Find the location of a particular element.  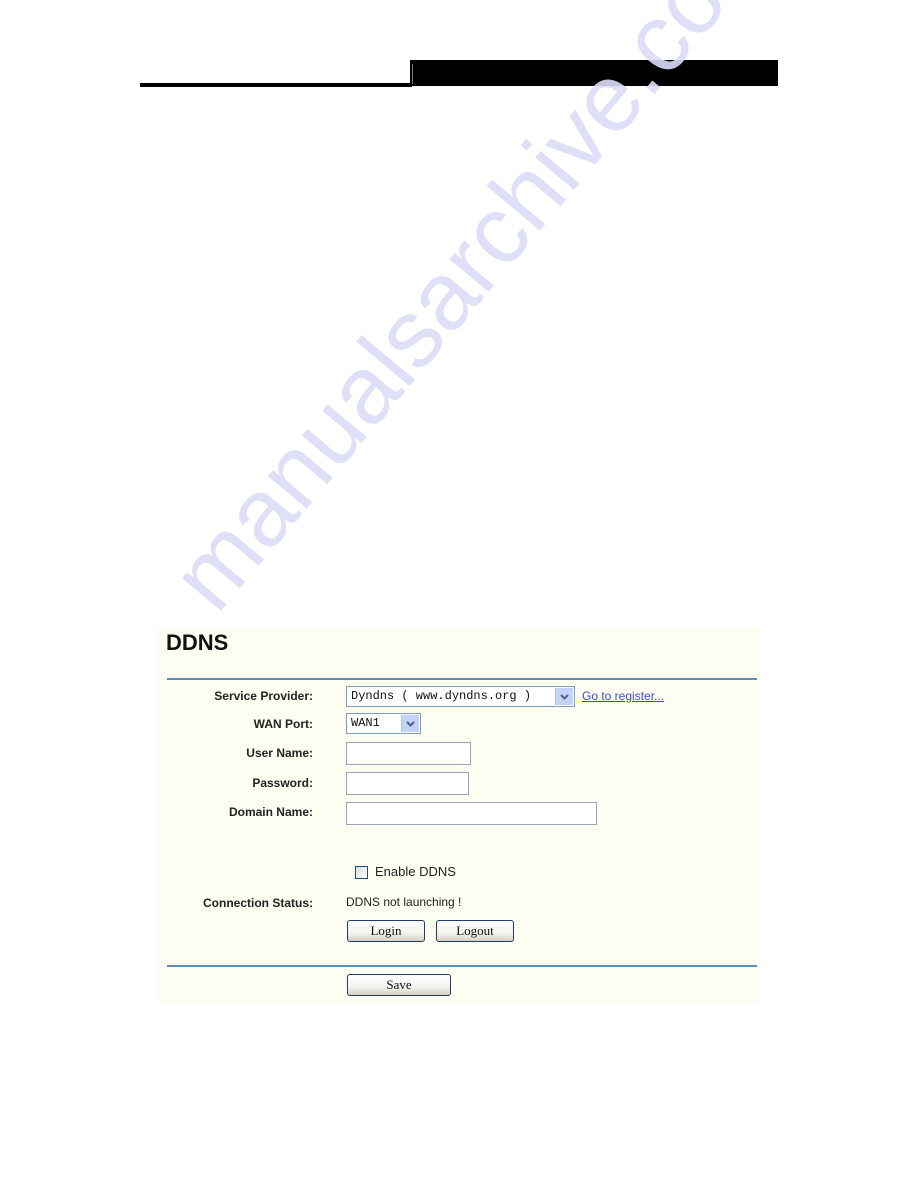

wan-port-value: WAN1 is located at coordinates (365, 723).